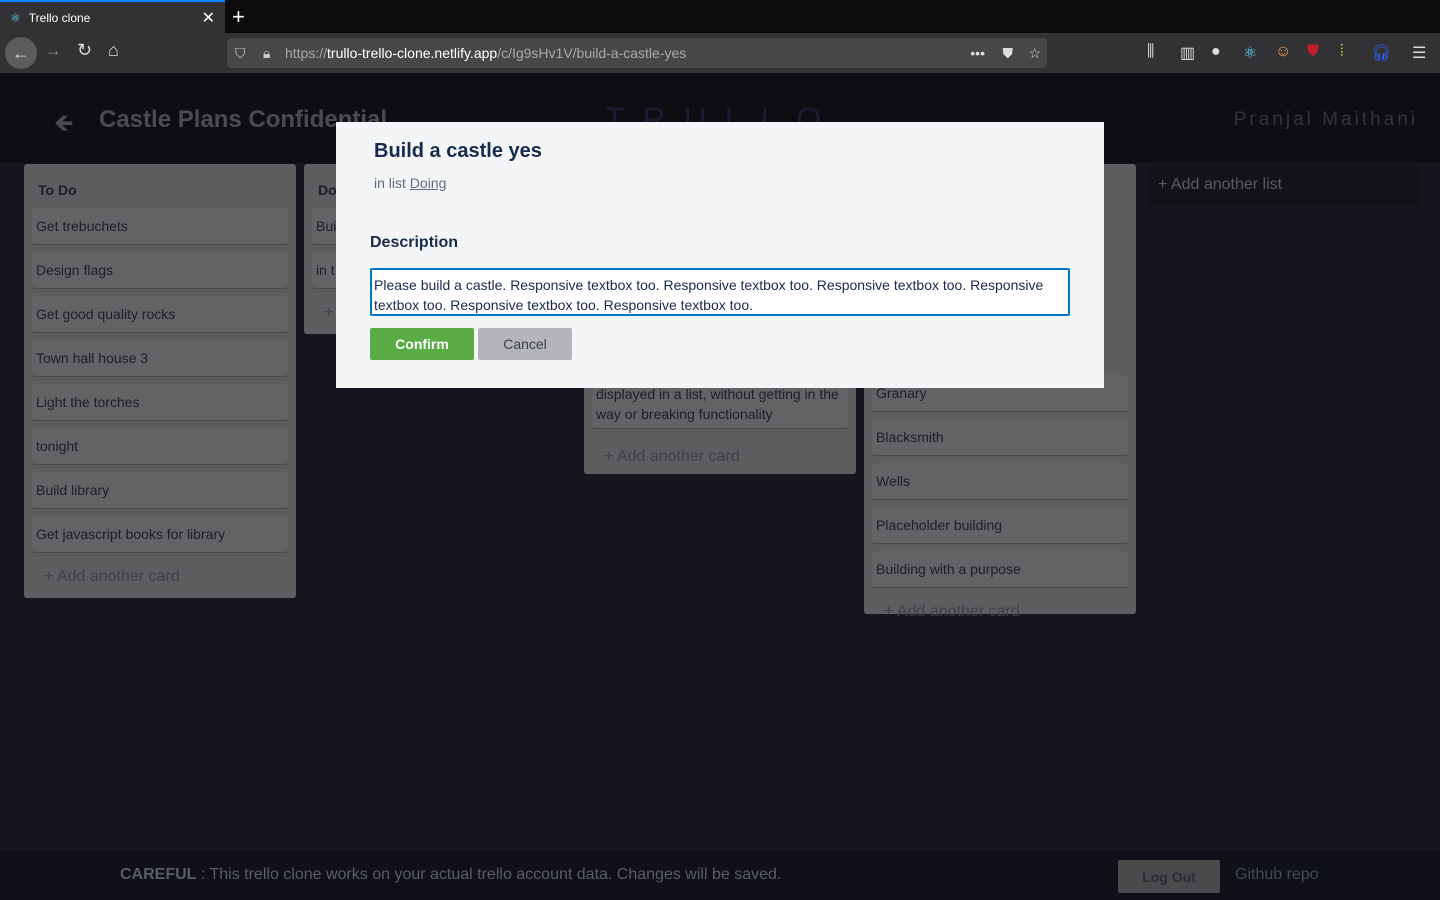  I want to click on github-link: Github repo, so click(1277, 875).